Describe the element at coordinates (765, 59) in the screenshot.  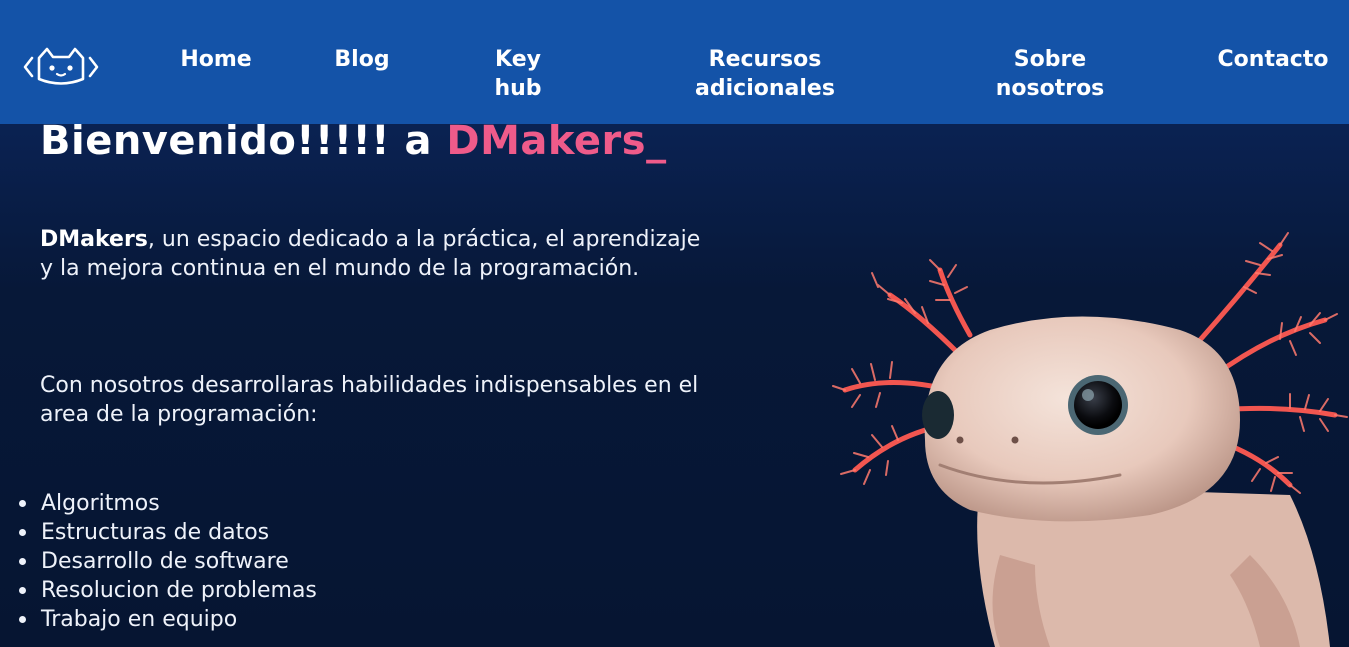
I see `nav-recursos-label-line1: Recursos` at that location.